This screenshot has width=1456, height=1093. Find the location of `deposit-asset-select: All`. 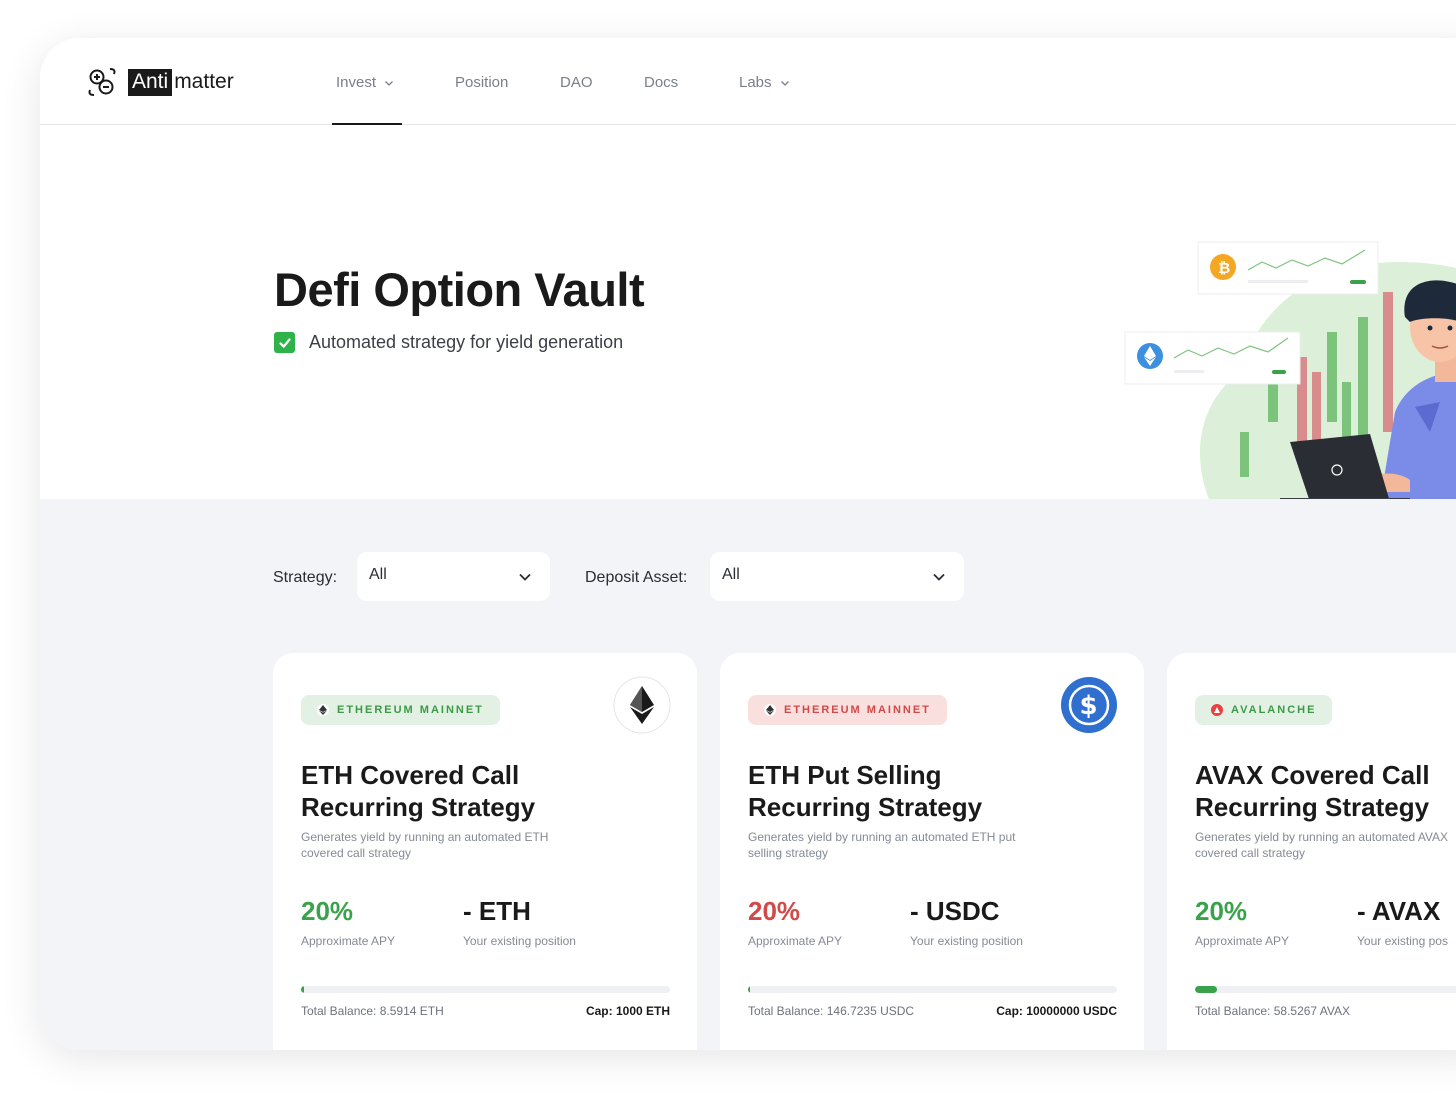

deposit-asset-select: All is located at coordinates (837, 576).